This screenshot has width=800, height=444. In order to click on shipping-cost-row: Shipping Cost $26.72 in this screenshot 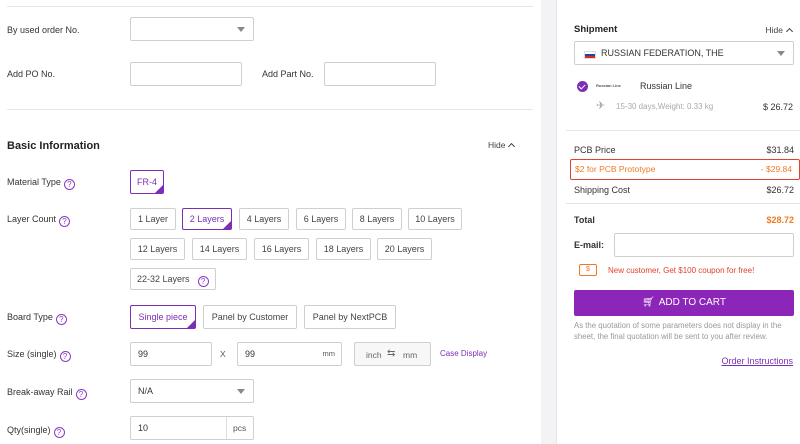, I will do `click(684, 190)`.